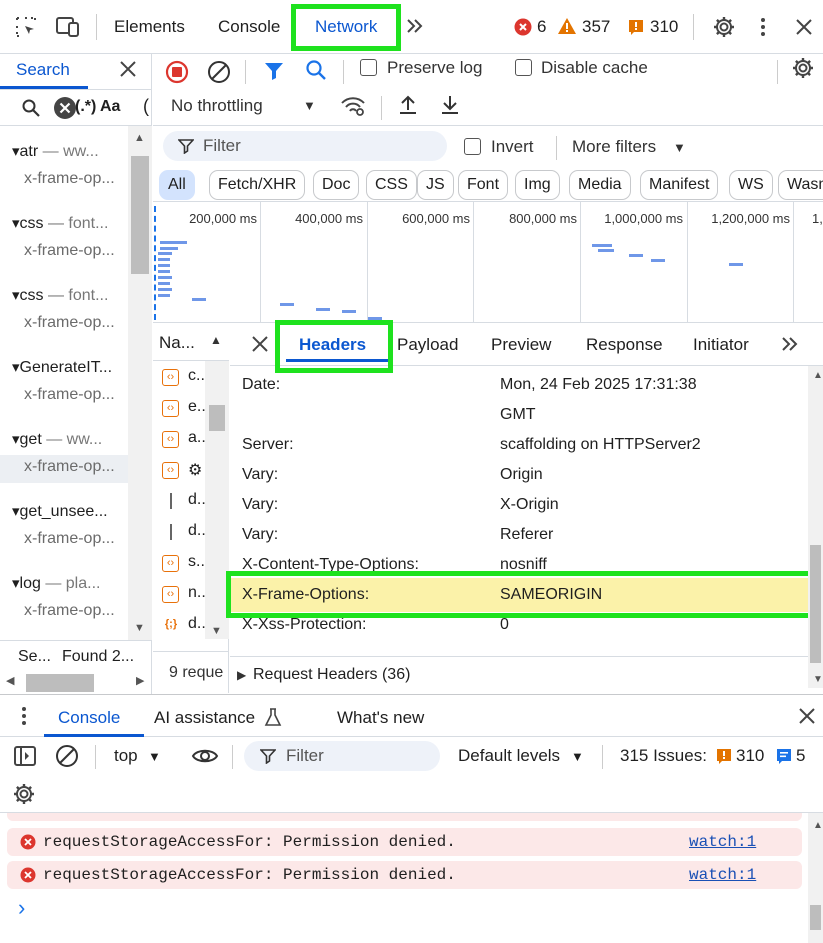  I want to click on drawer-tab-whats-new: What's new, so click(380, 718).